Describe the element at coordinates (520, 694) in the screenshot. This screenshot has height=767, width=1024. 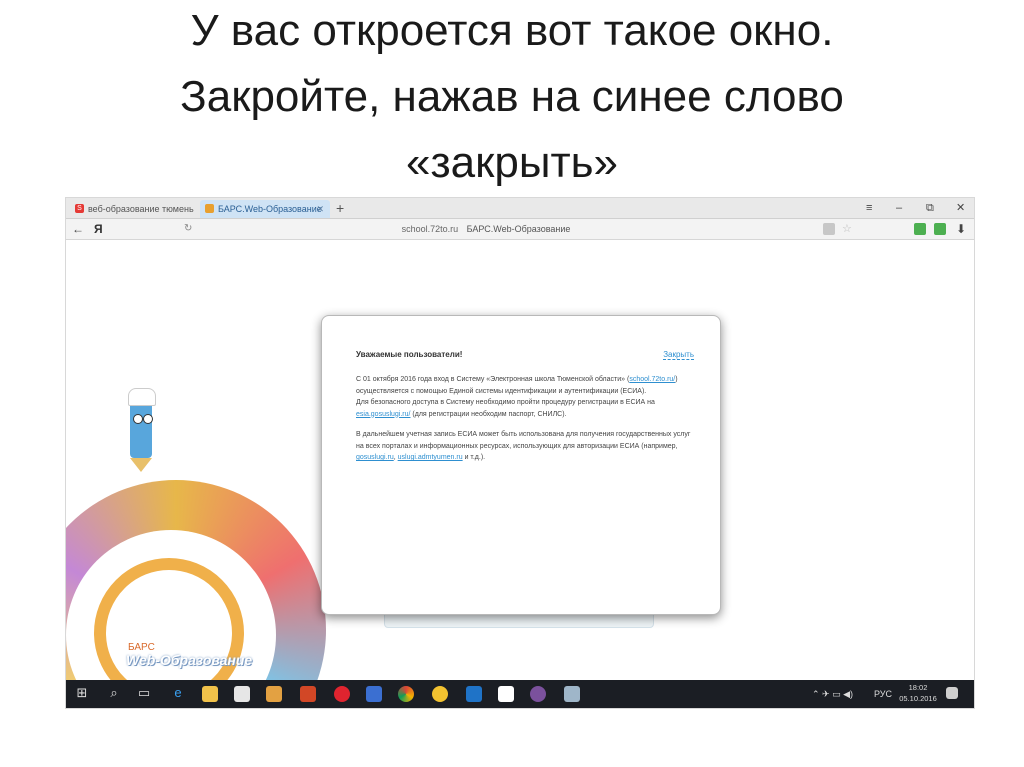
I see `windows-taskbar: ⊞ ⌕ ▭ e ⌃ ✈ ▭ ◀) РУС 18:02 05.10.2016` at that location.